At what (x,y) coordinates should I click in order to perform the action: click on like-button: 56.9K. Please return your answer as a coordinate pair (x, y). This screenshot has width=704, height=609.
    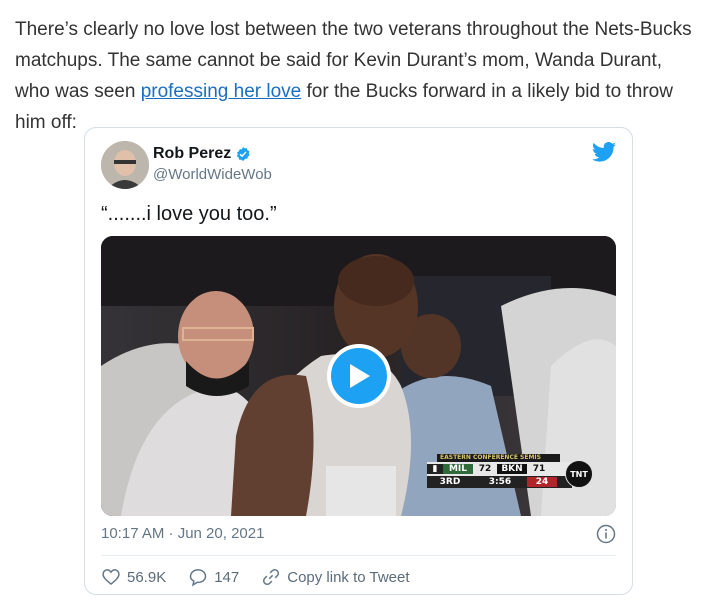
    Looking at the image, I should click on (133, 577).